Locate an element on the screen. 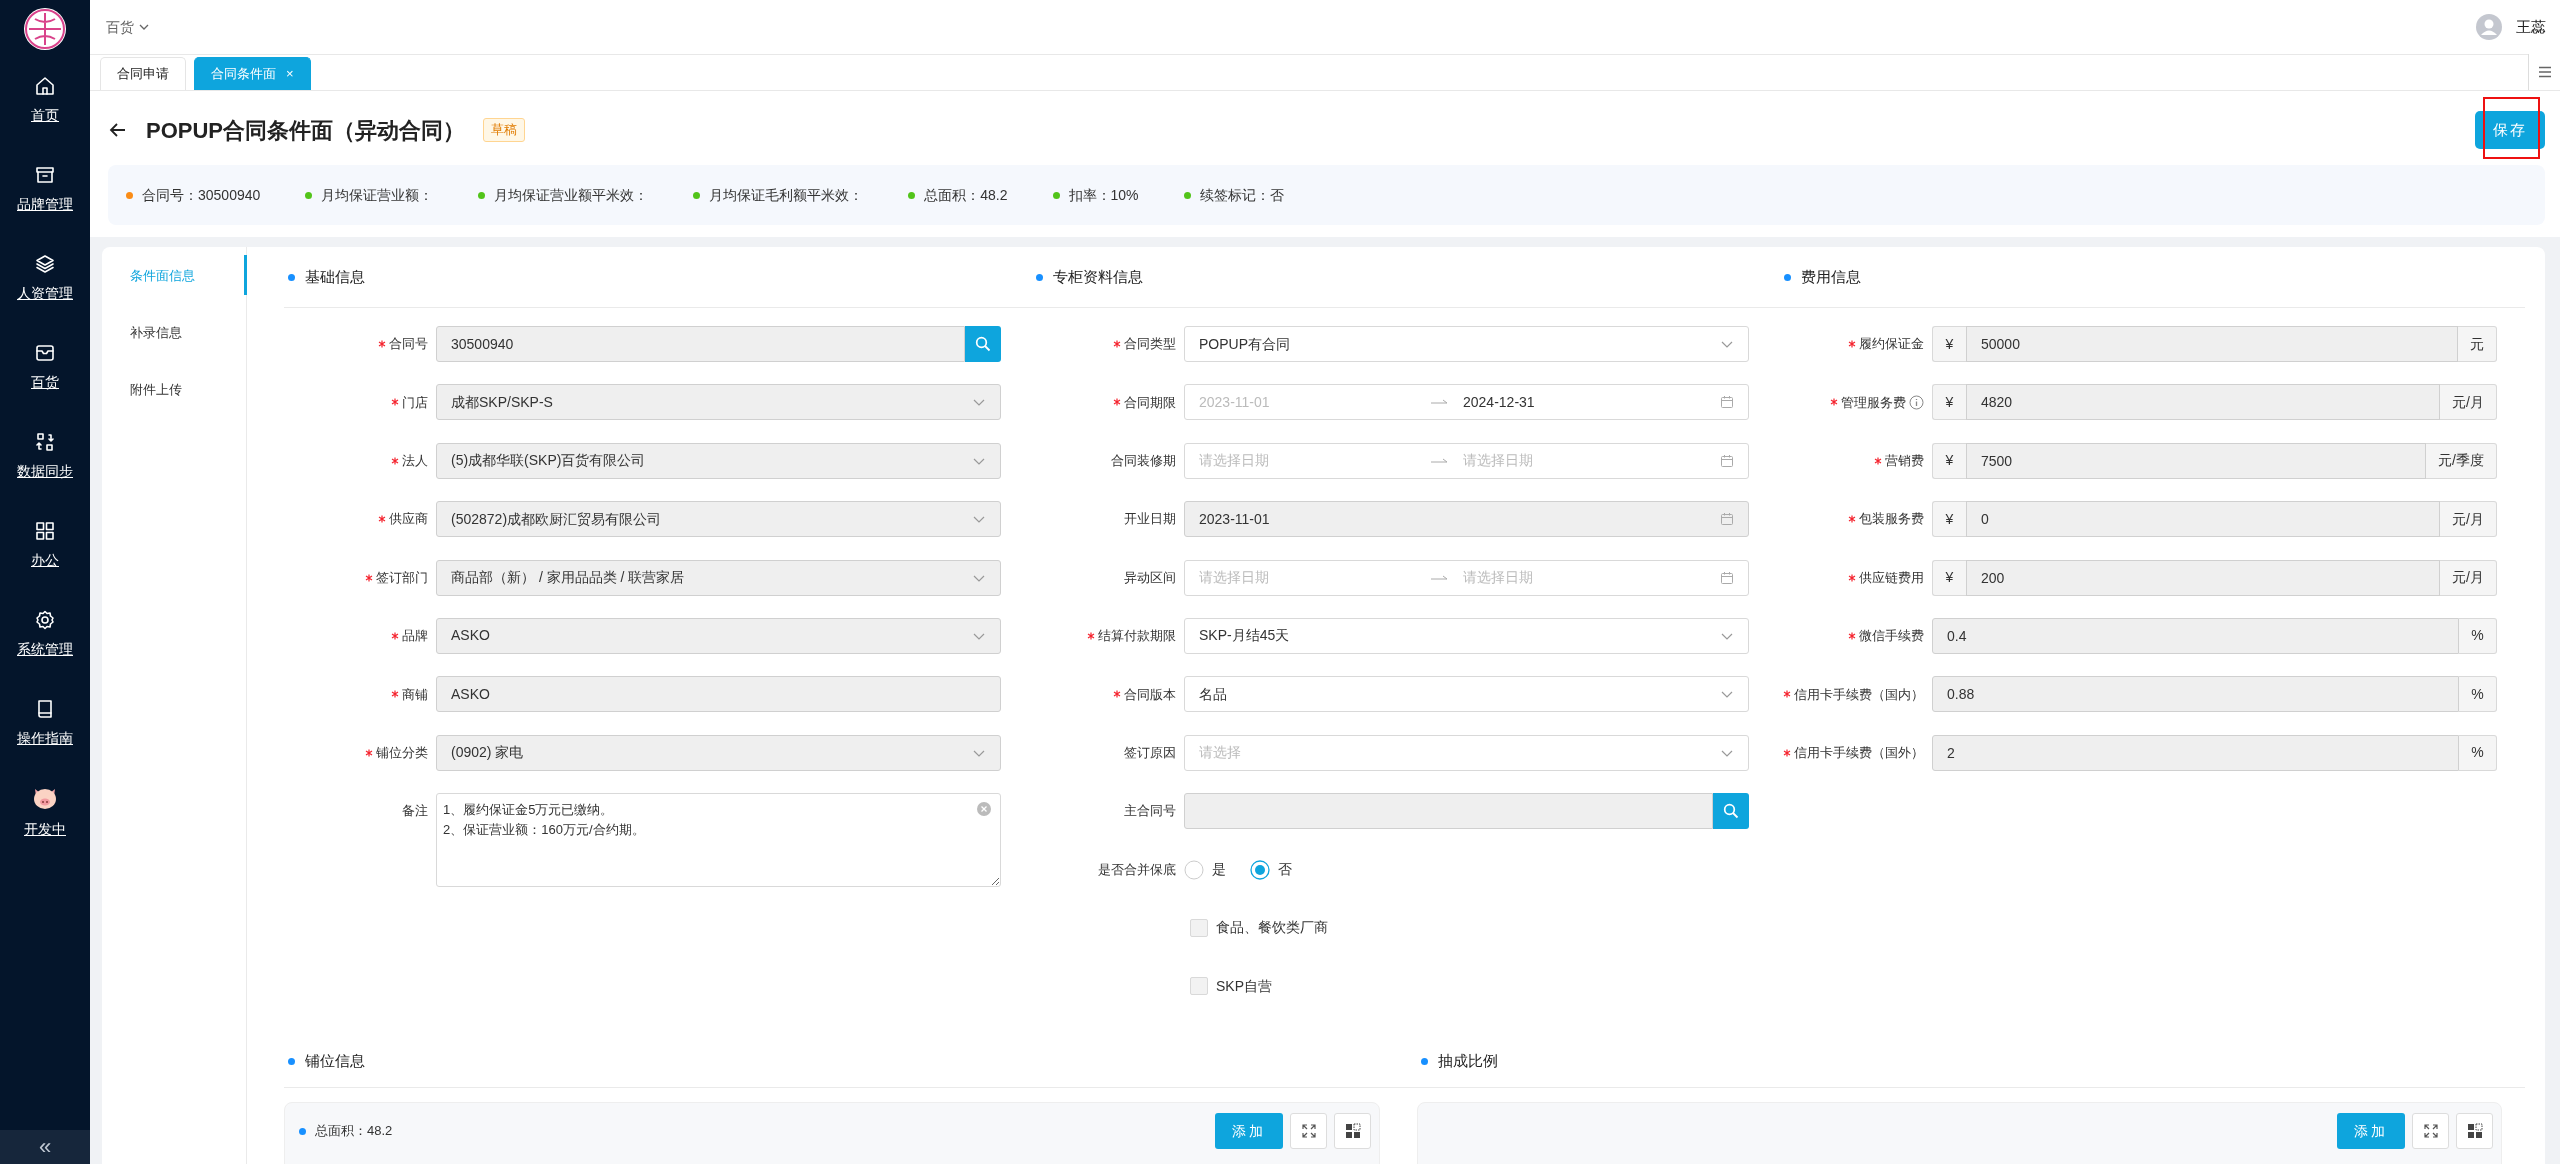  summary-text: 月均保证营业额平米效： is located at coordinates (571, 195).